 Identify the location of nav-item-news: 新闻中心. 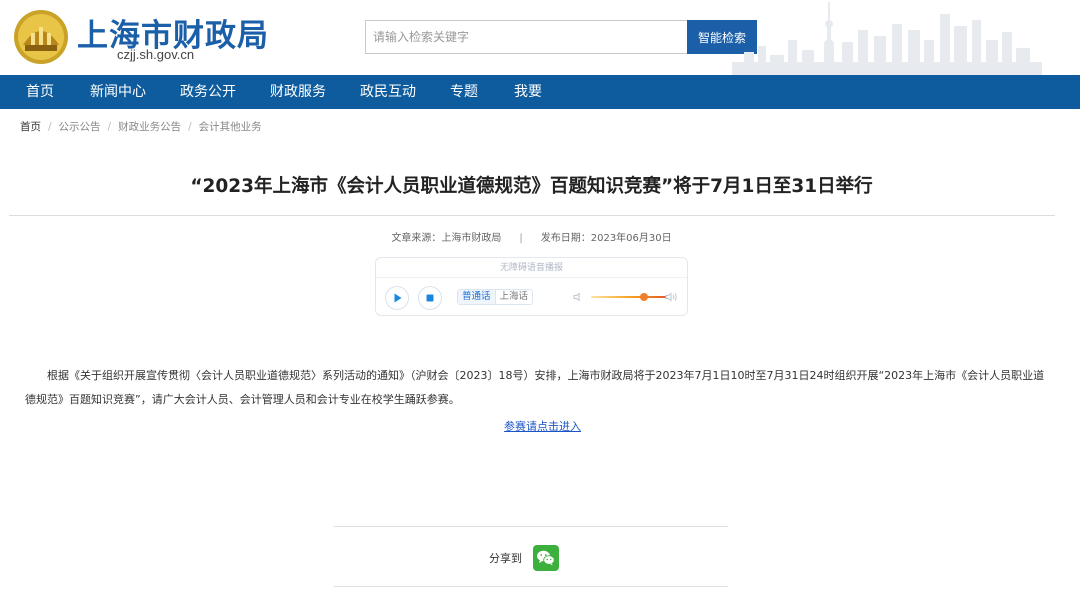
(118, 92).